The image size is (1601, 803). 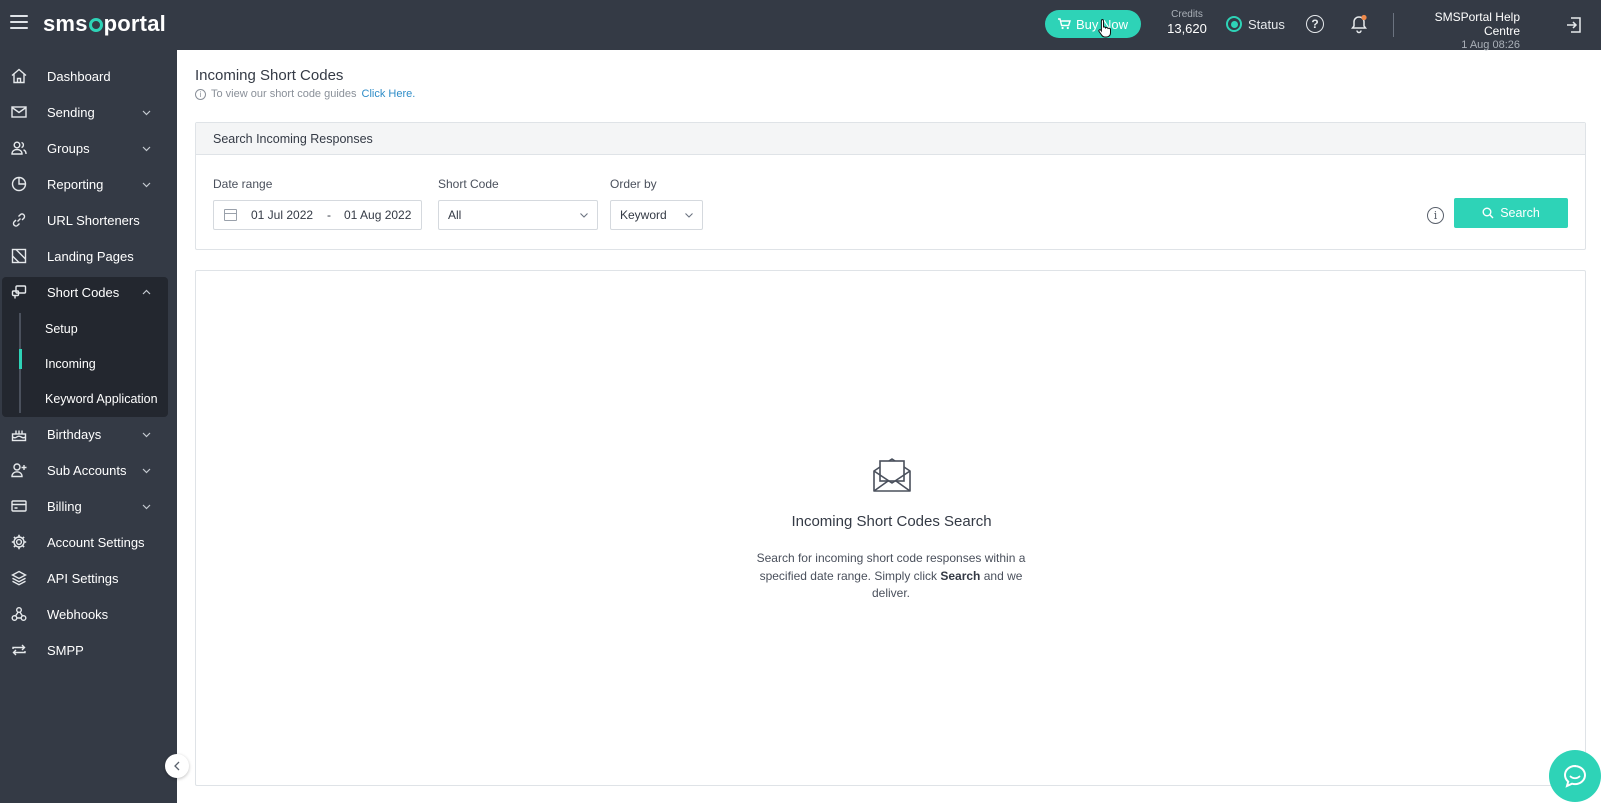 I want to click on repeat-icon, so click(x=19, y=650).